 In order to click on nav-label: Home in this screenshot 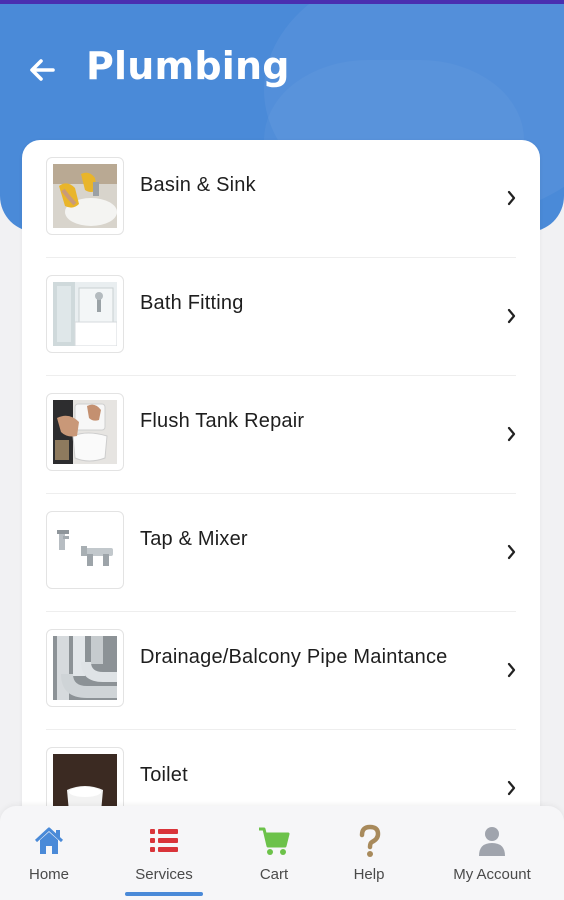, I will do `click(48, 874)`.